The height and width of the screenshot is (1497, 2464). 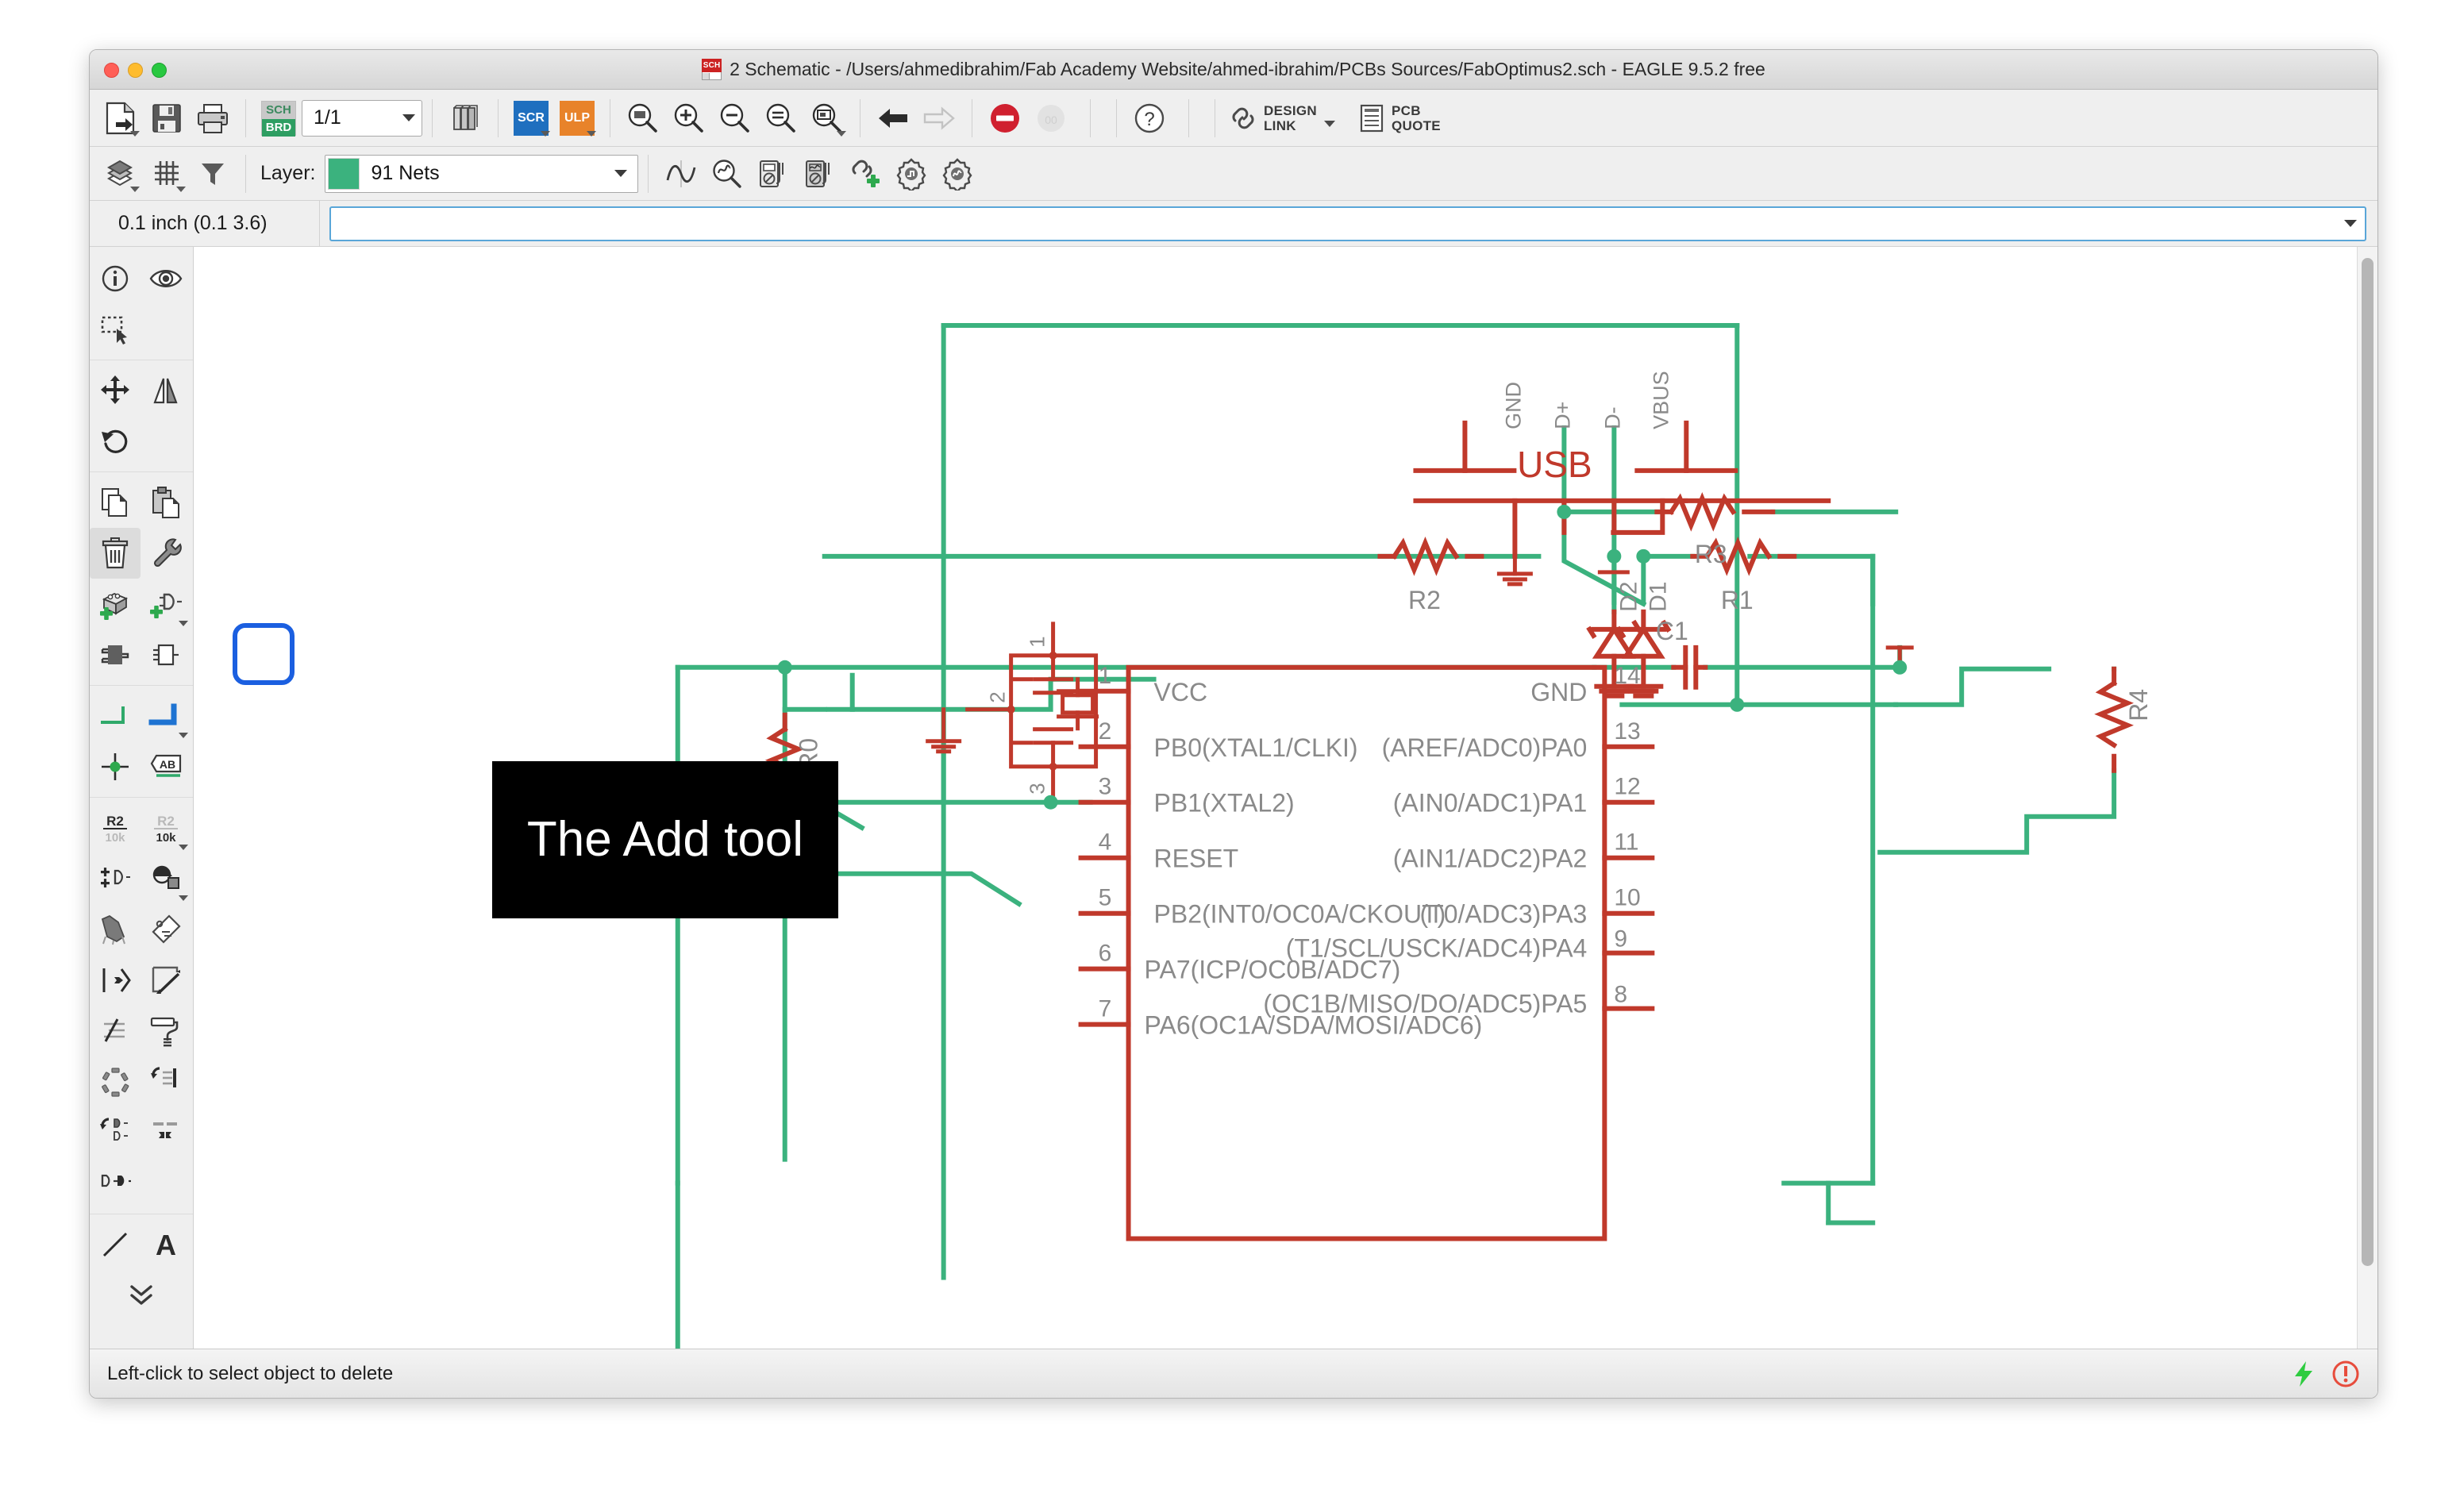 What do you see at coordinates (643, 118) in the screenshot?
I see `zoom-fit-button` at bounding box center [643, 118].